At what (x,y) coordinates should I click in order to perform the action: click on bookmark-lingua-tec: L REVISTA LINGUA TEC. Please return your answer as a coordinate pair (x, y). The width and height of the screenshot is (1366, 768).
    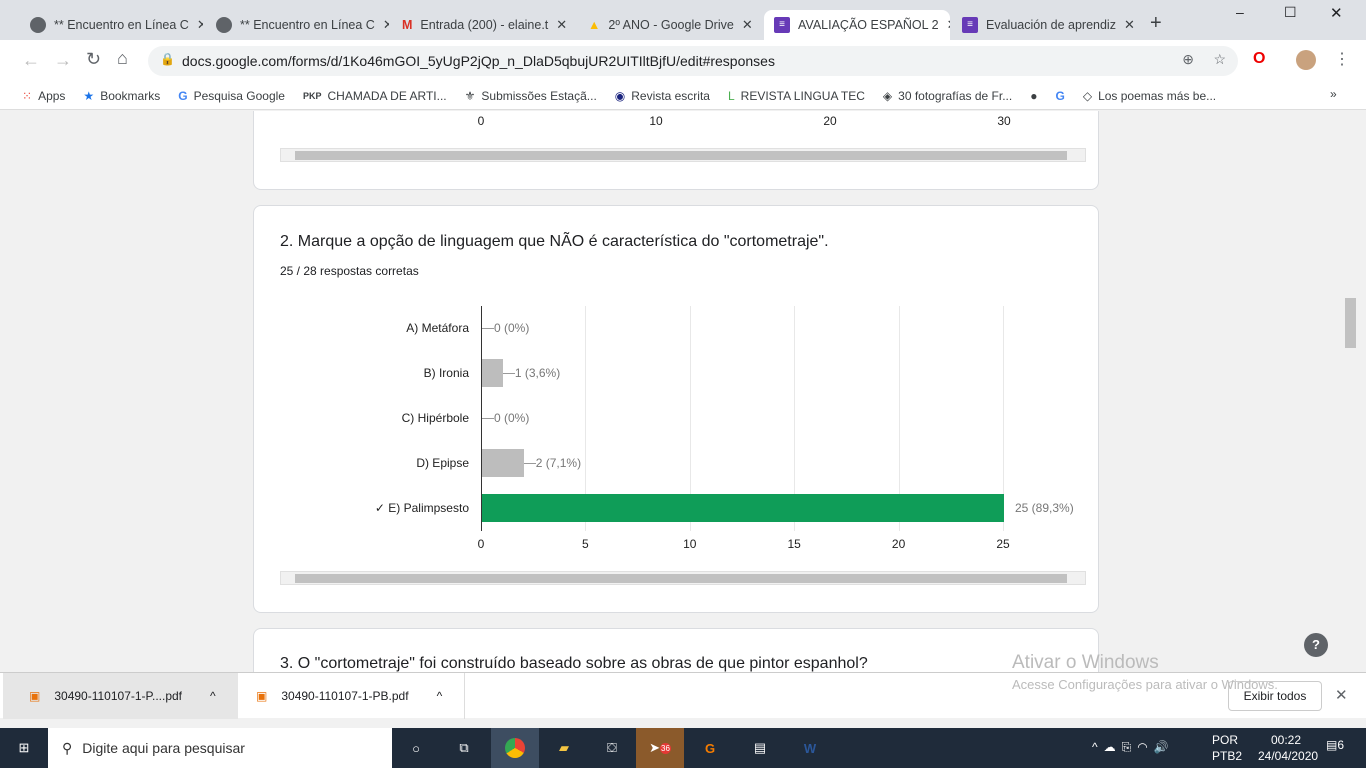
    Looking at the image, I should click on (796, 96).